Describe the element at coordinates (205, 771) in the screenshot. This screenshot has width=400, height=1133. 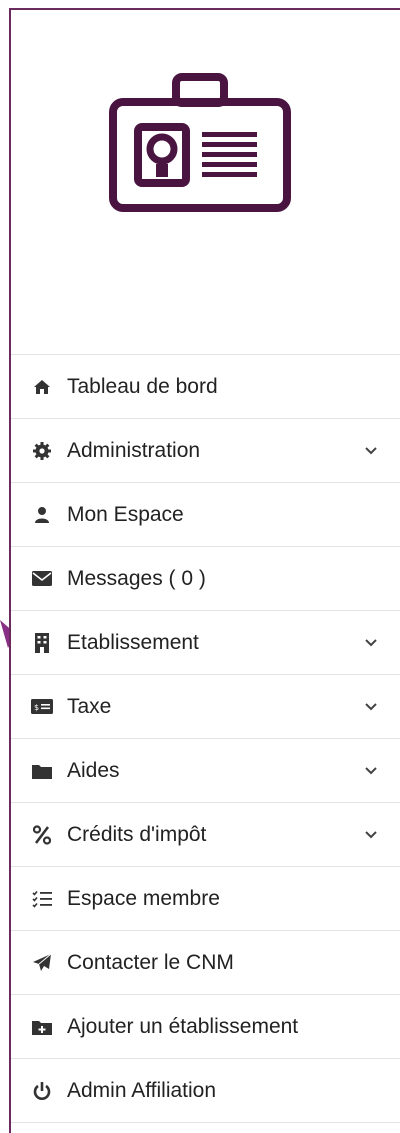
I see `sidebar-item-aides: Aides` at that location.